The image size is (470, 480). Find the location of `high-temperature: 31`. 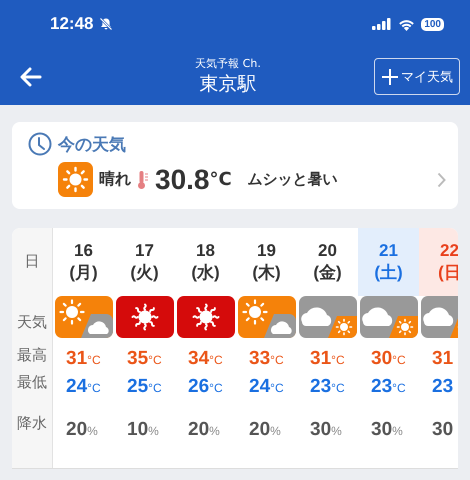

high-temperature: 31 is located at coordinates (443, 359).